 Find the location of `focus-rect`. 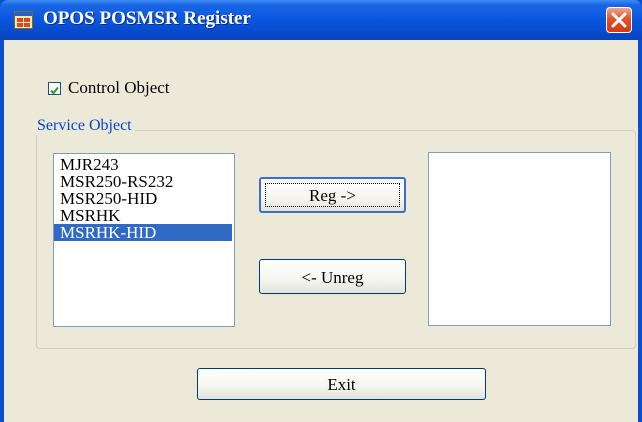

focus-rect is located at coordinates (332, 195).